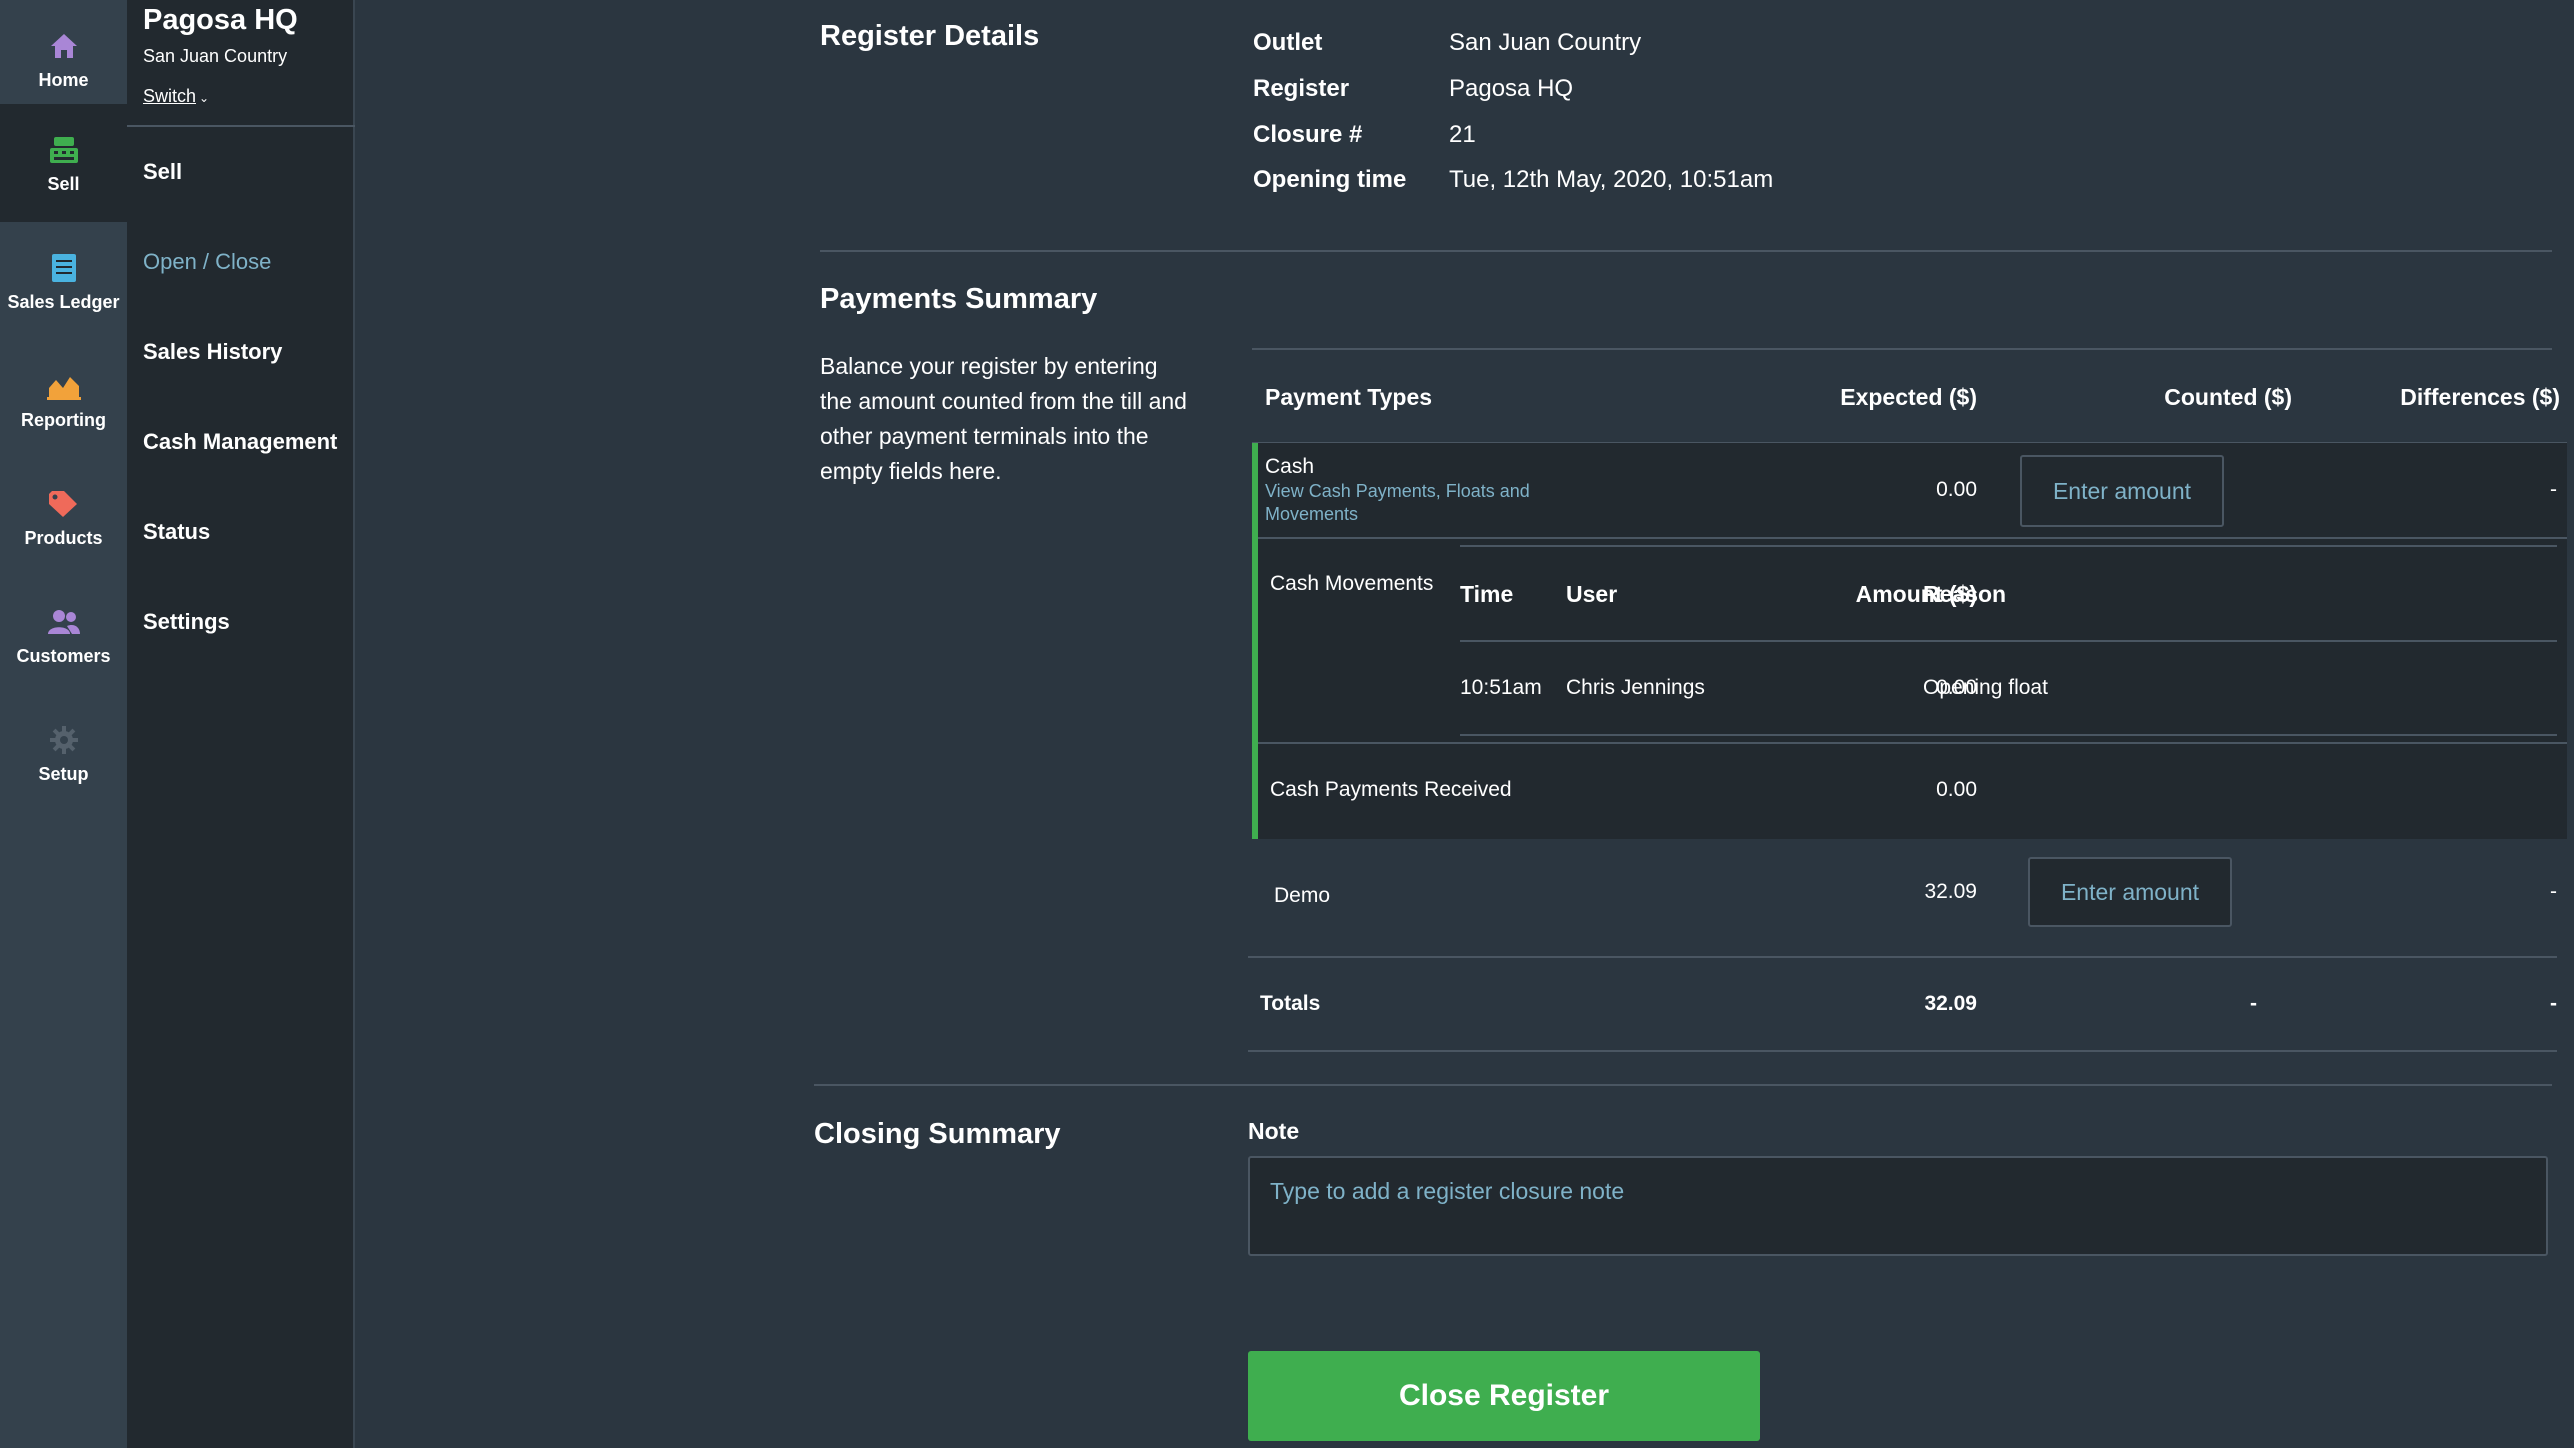 This screenshot has width=2574, height=1448. What do you see at coordinates (207, 262) in the screenshot?
I see `subnav-item-open-close: Open / Close` at bounding box center [207, 262].